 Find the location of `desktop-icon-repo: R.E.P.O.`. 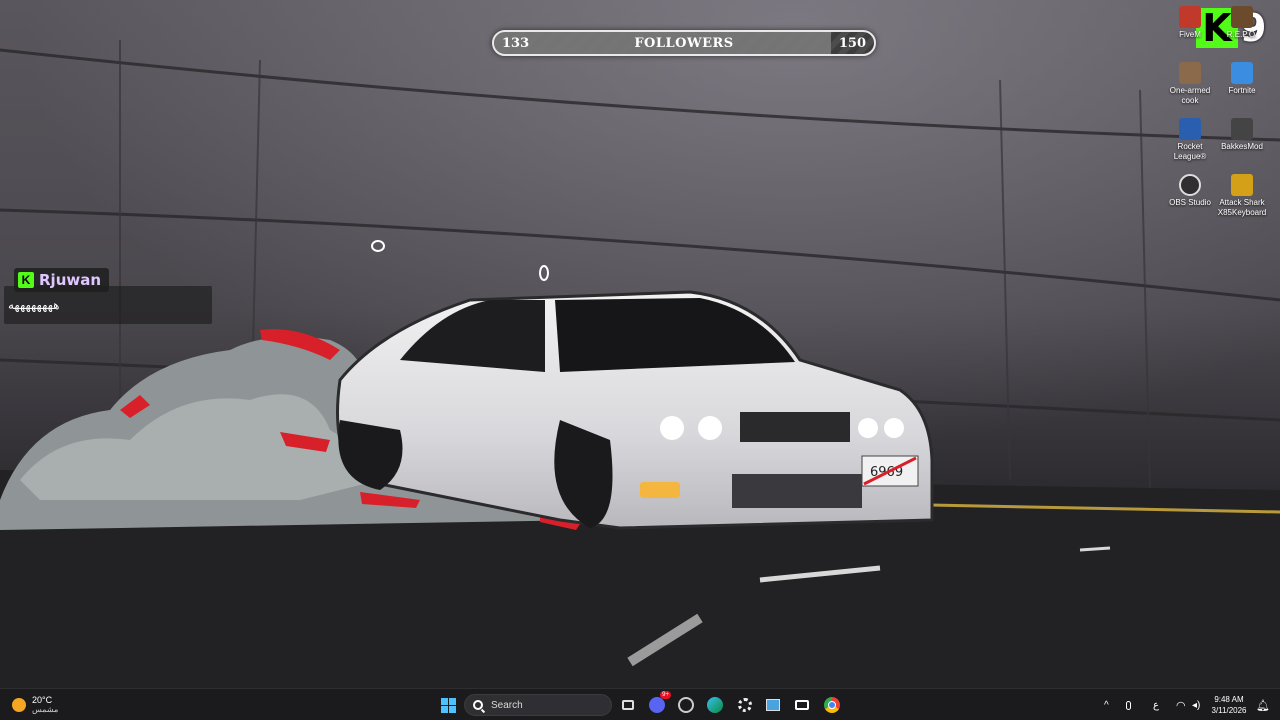

desktop-icon-repo: R.E.P.O. is located at coordinates (1242, 23).